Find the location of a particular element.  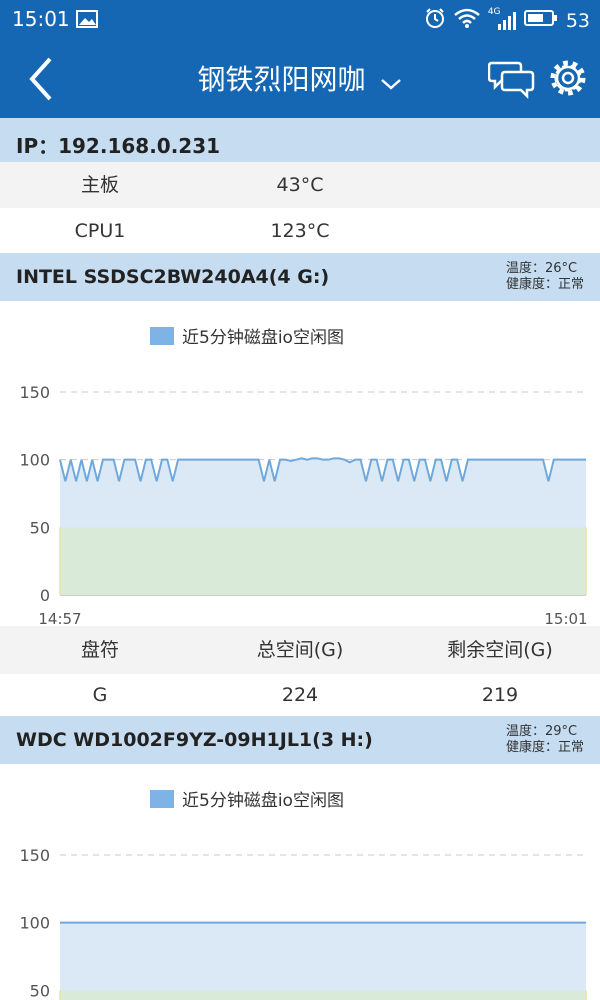

table-header: 盘符 总空间(G) 剩余空间(G) is located at coordinates (300, 650).